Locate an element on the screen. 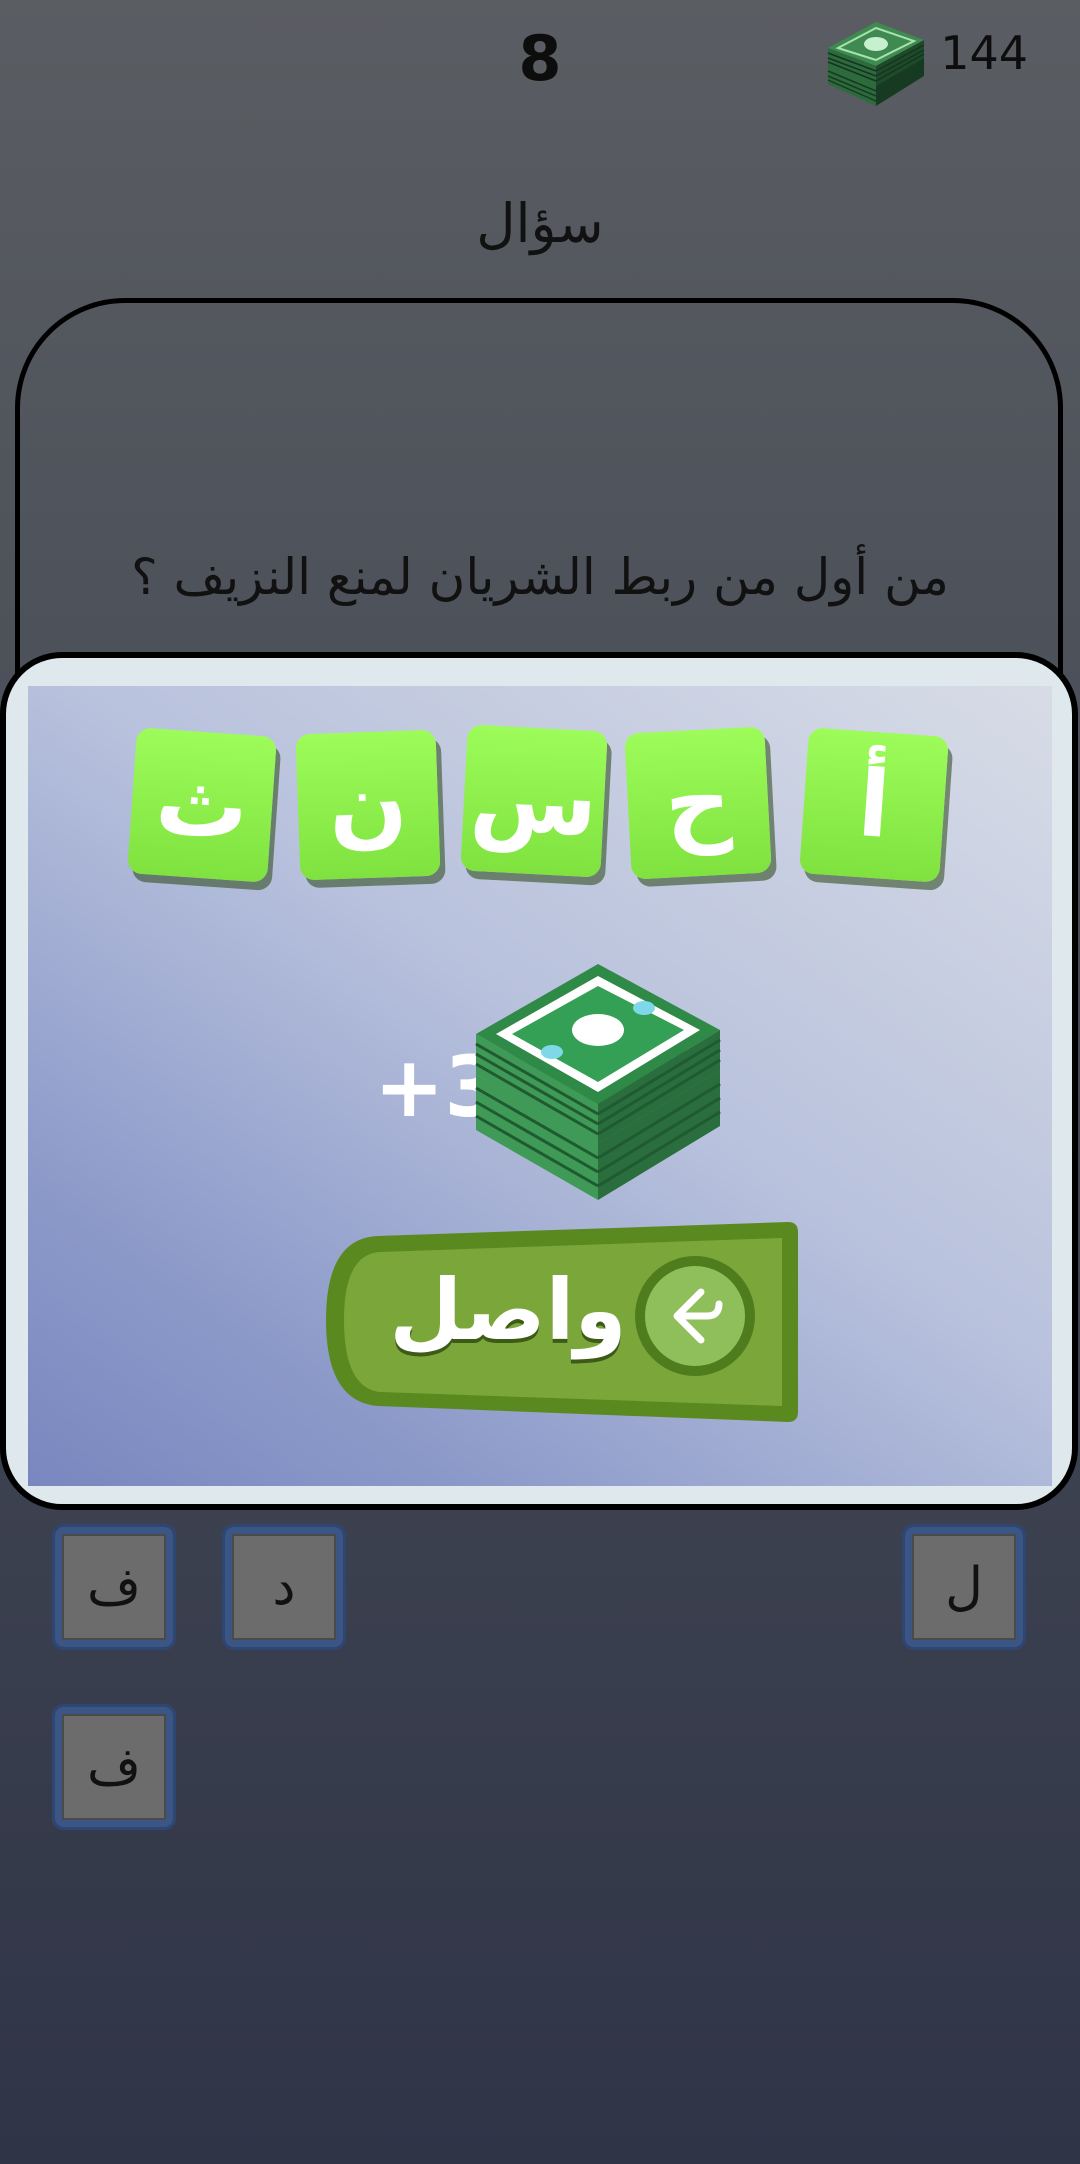 This screenshot has width=1080, height=2164. answer-tile: أ is located at coordinates (874, 805).